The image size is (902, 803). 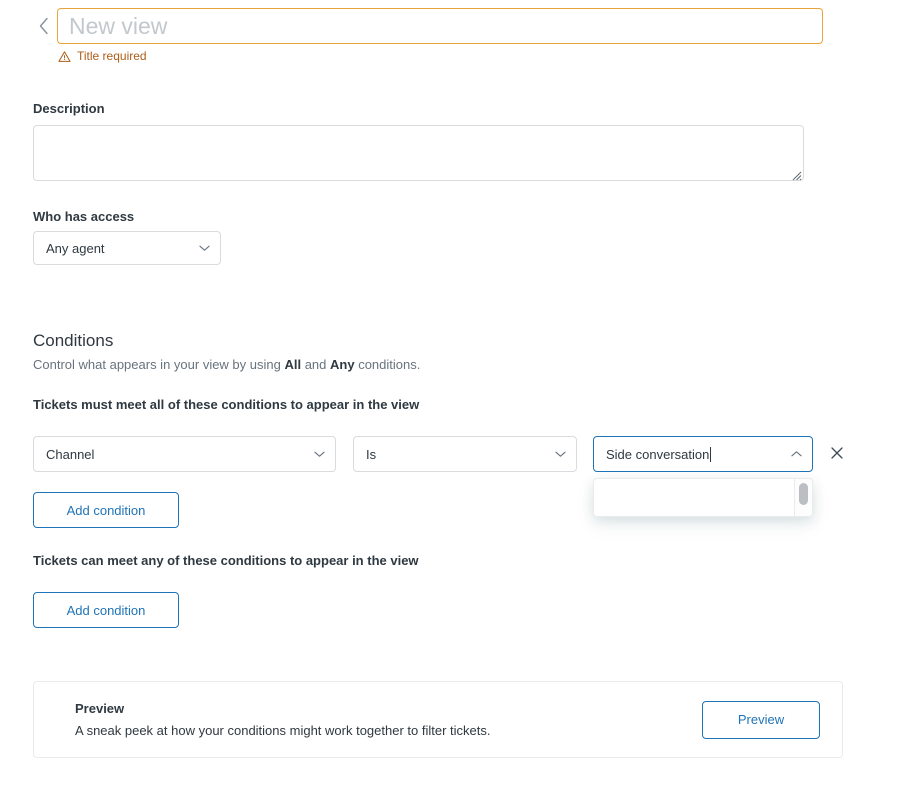 I want to click on who-has-access-label: Who has access, so click(x=84, y=216).